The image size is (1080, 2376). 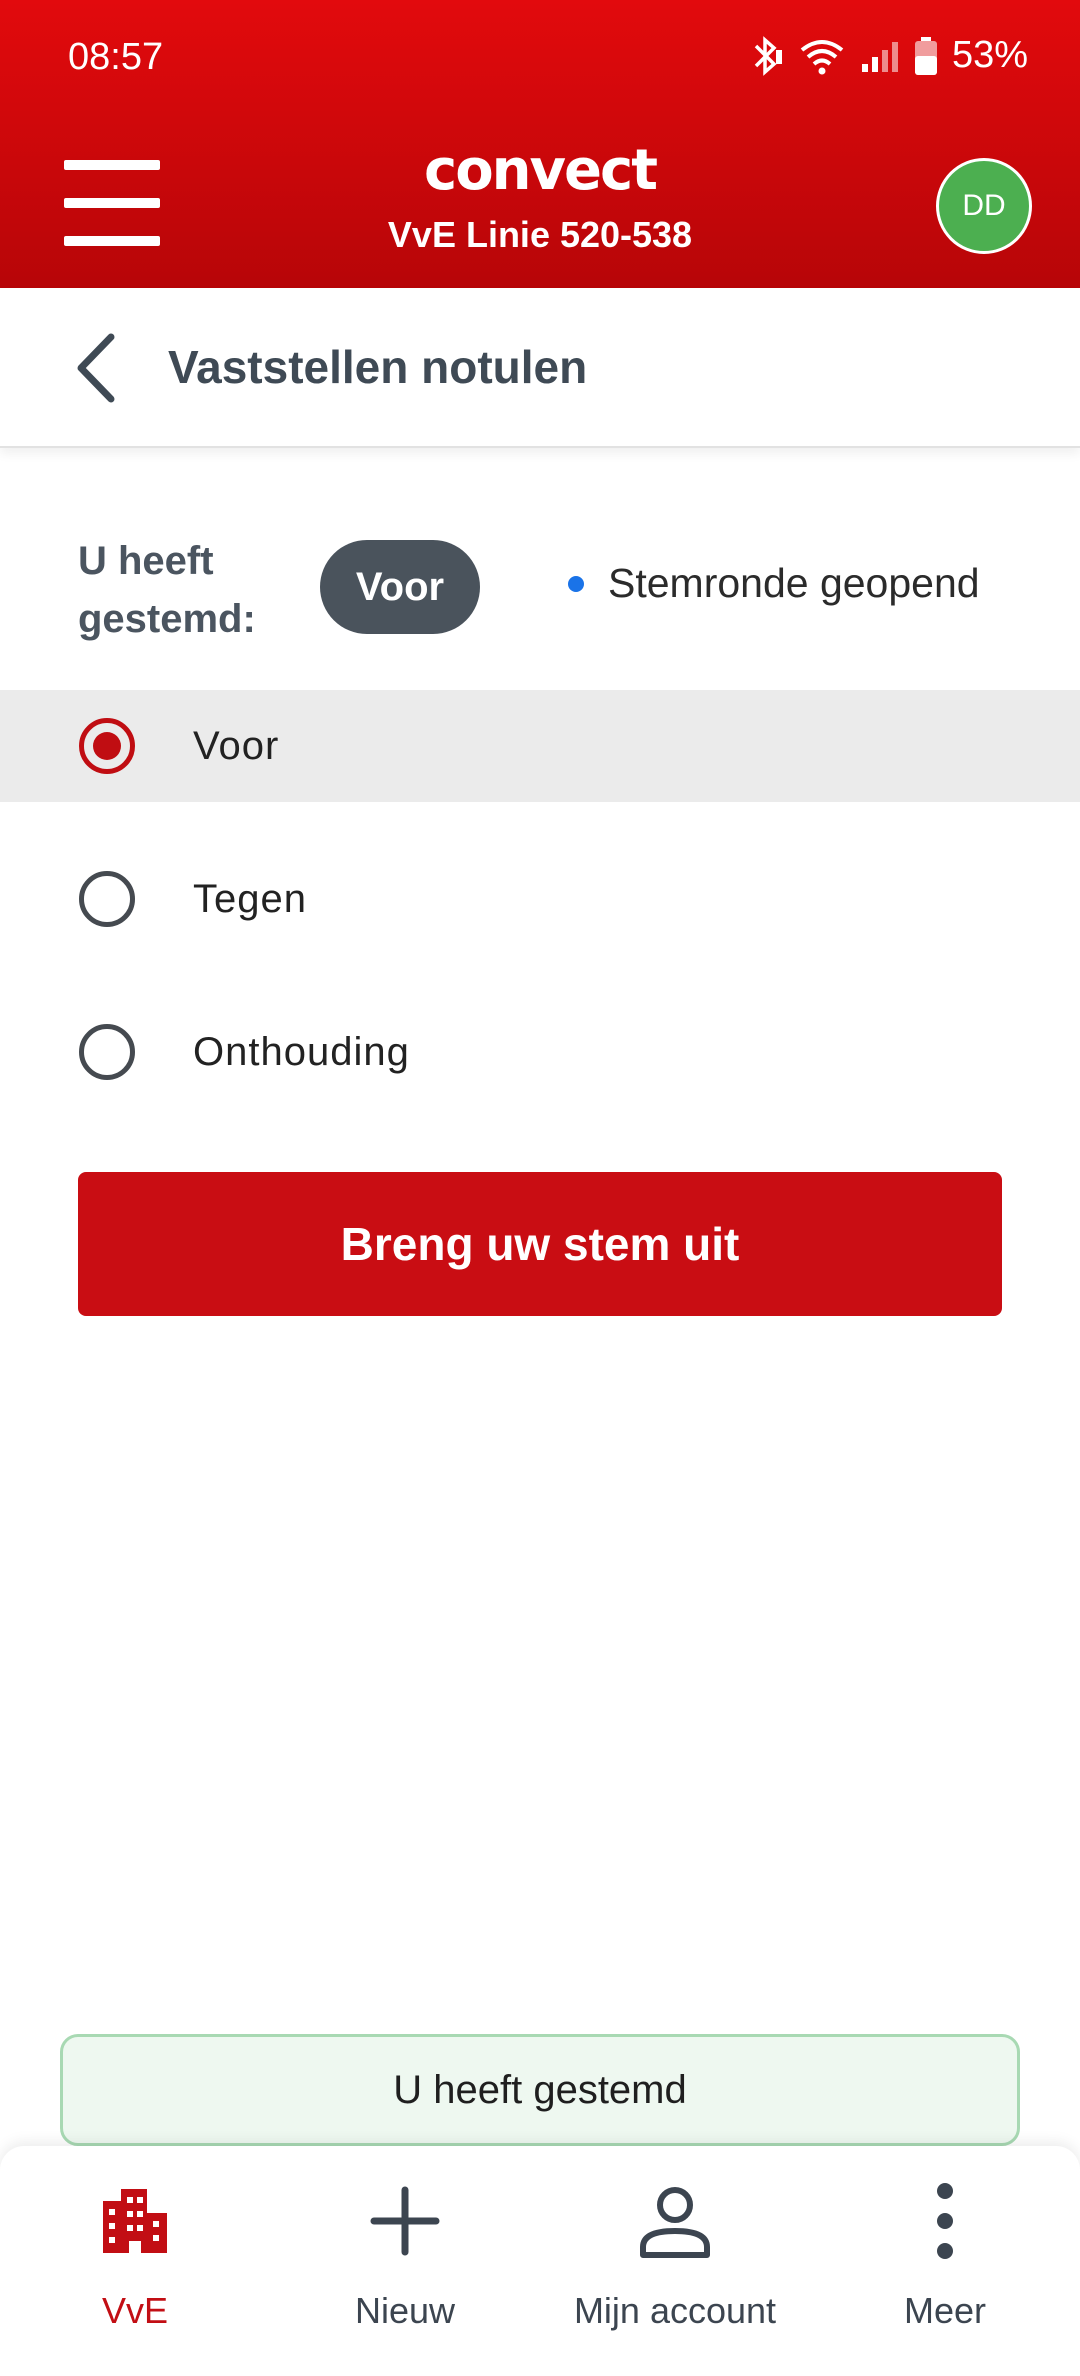 I want to click on association-name: VvE Linie 520-538, so click(x=540, y=234).